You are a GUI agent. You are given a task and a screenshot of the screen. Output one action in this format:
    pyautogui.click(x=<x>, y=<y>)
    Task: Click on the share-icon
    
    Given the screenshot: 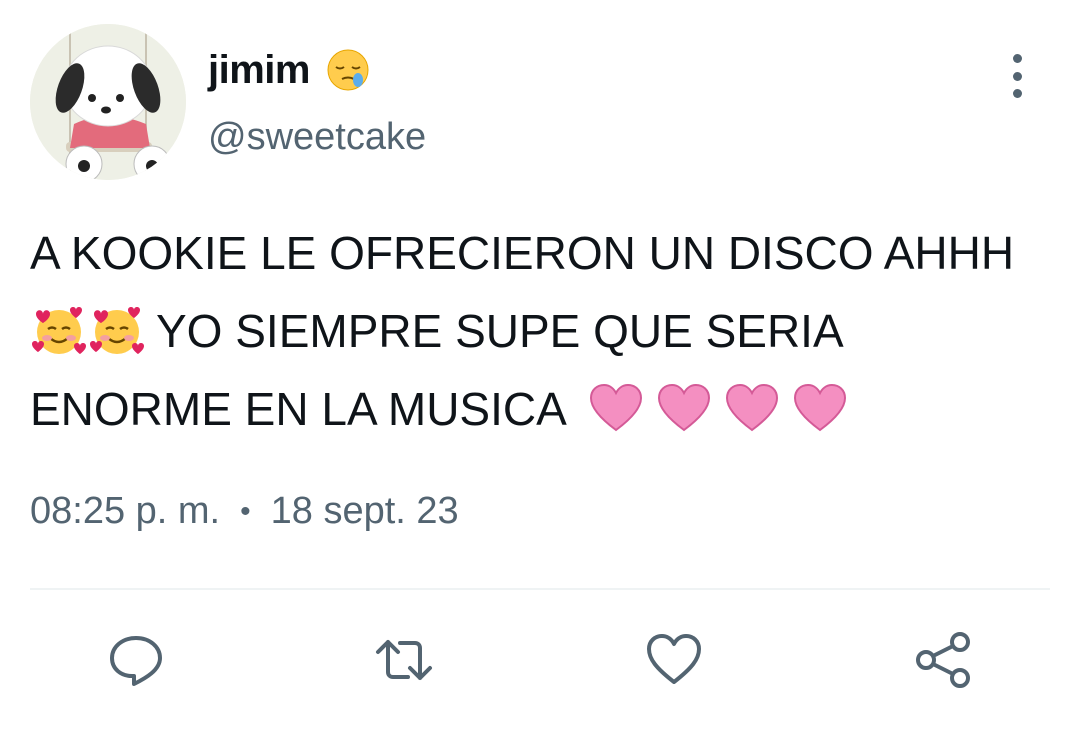 What is the action you would take?
    pyautogui.click(x=943, y=660)
    